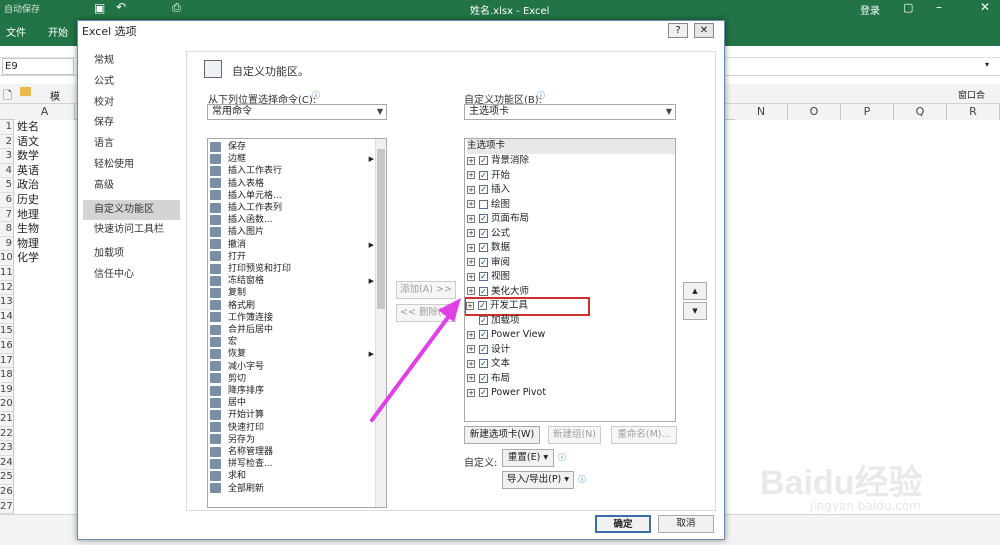 The height and width of the screenshot is (545, 1000). Describe the element at coordinates (7, 492) in the screenshot. I see `row-header: 26` at that location.